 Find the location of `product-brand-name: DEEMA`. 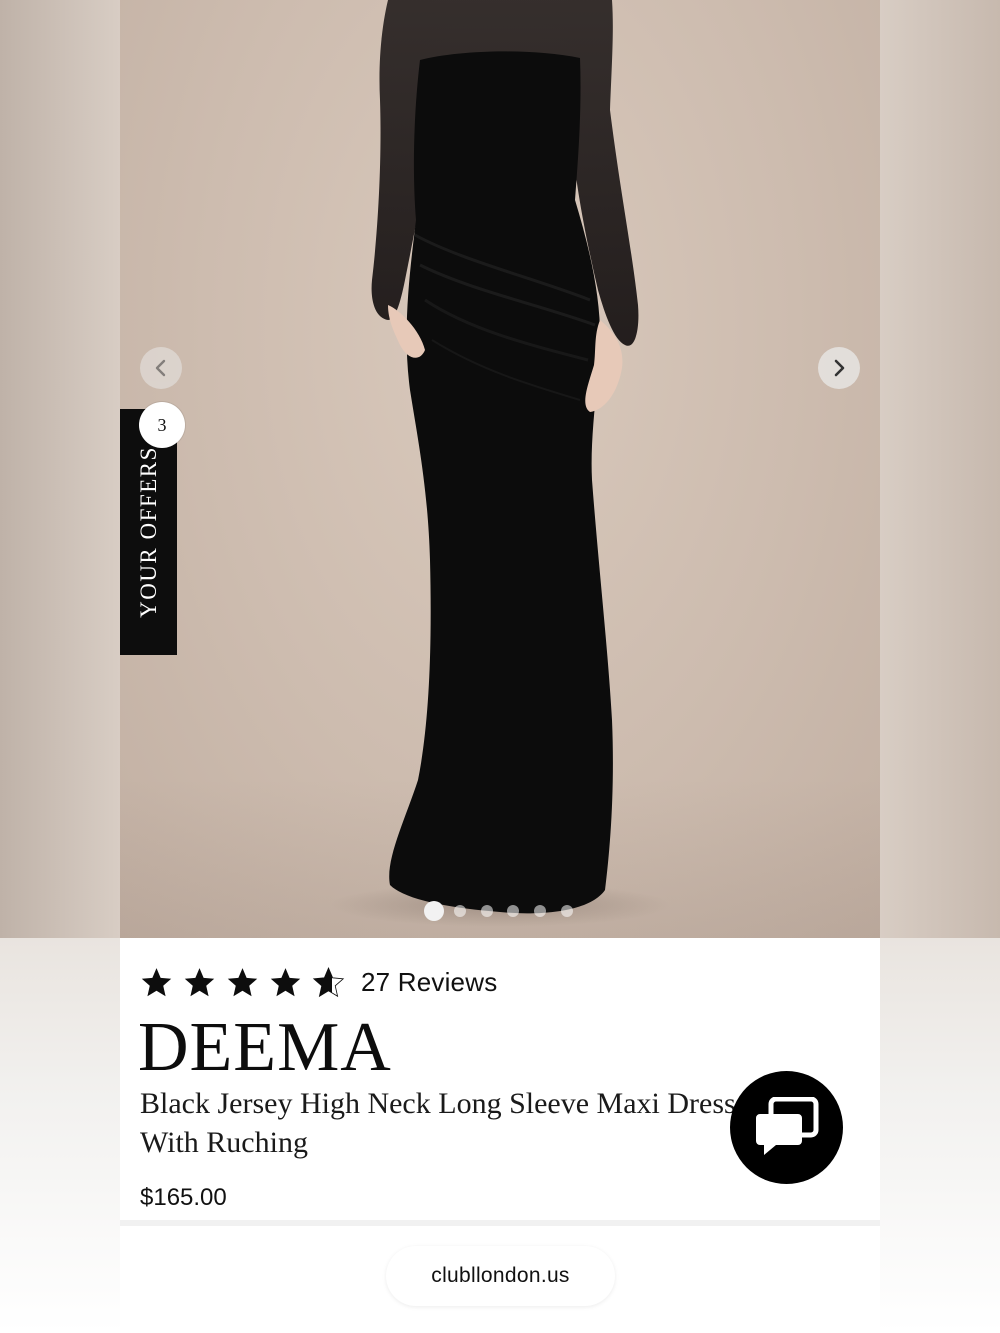

product-brand-name: DEEMA is located at coordinates (265, 1047).